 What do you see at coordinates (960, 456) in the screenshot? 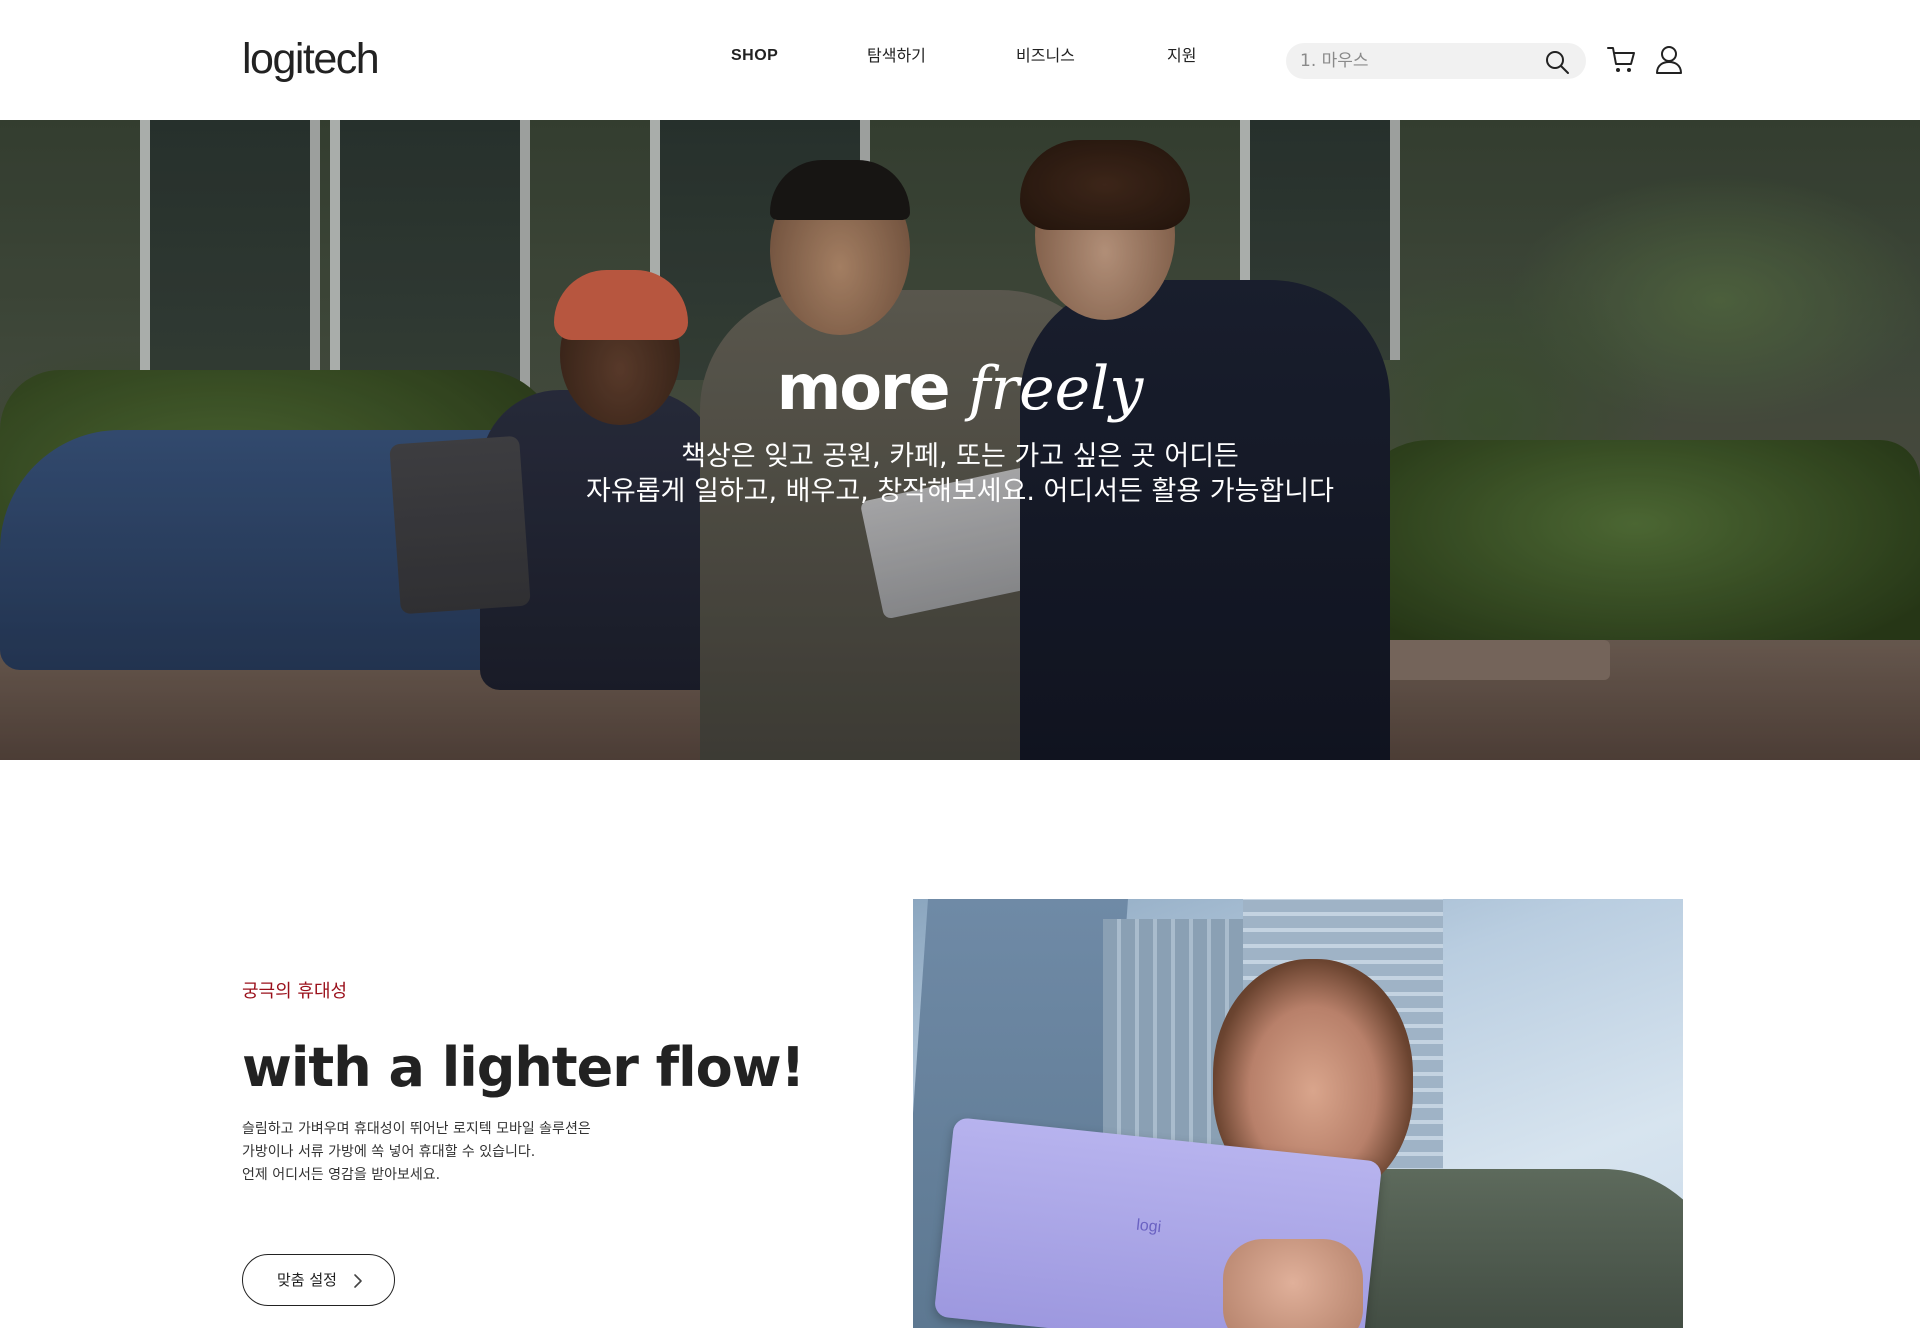
I see `hero-subtitle-line1: 책상은 잊고 공원, 카페, 또는 가고 싶은 곳 어디든` at bounding box center [960, 456].